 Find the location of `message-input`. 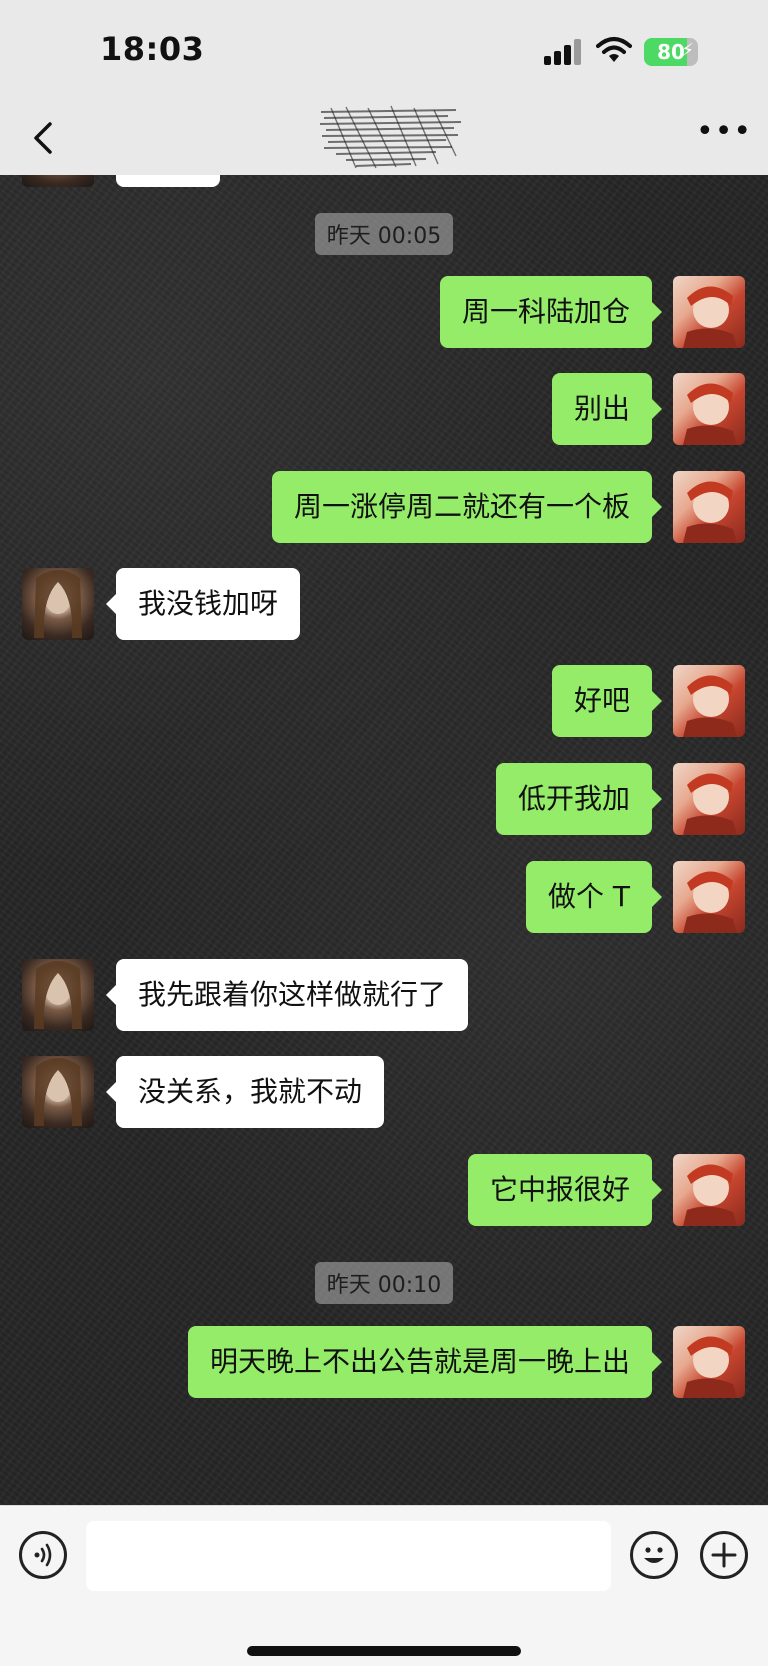

message-input is located at coordinates (348, 1556).